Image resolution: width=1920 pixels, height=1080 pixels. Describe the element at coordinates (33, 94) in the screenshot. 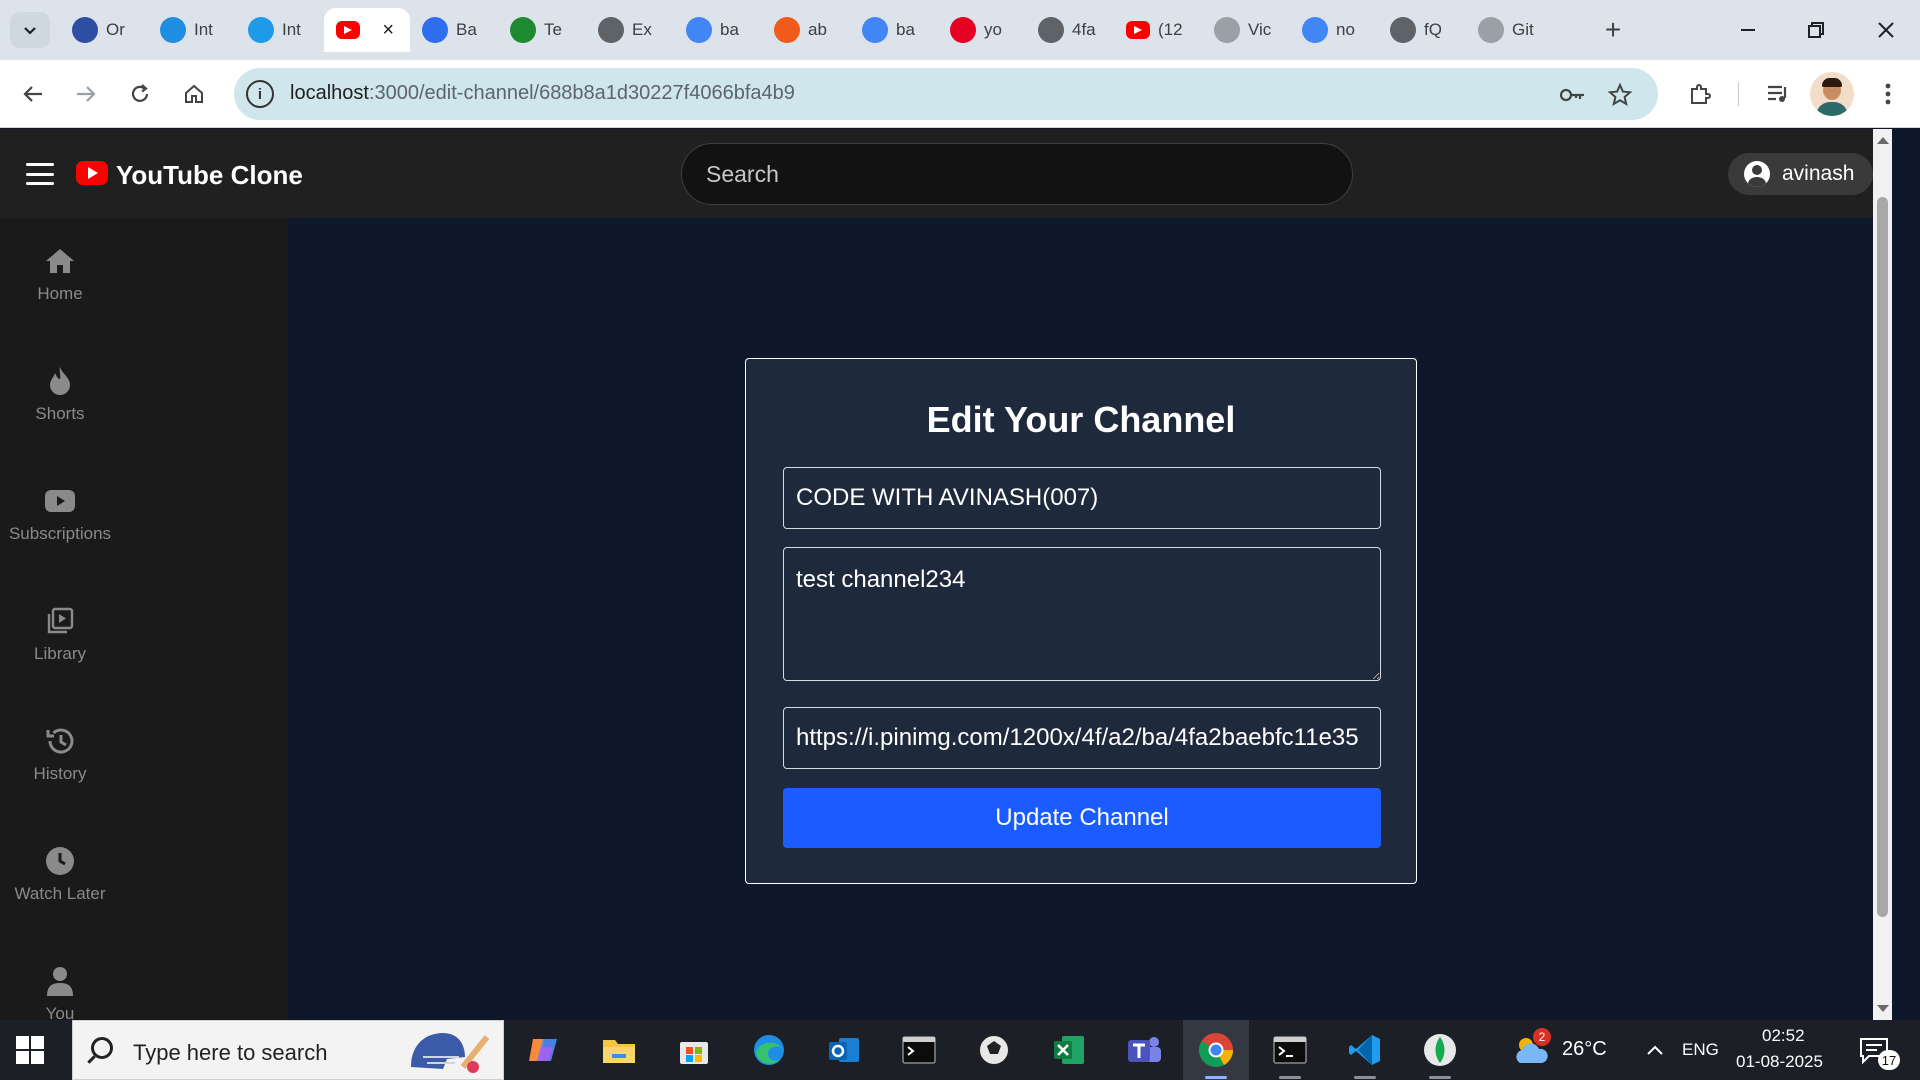

I see `back-button` at that location.